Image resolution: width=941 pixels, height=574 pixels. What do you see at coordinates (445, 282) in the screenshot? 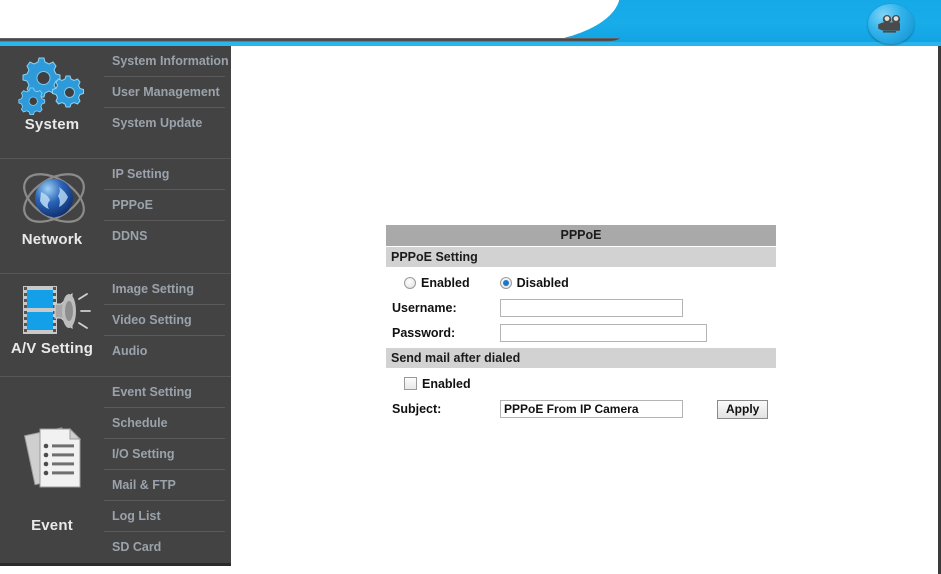
I see `pppoe-enabled-label: Enabled` at bounding box center [445, 282].